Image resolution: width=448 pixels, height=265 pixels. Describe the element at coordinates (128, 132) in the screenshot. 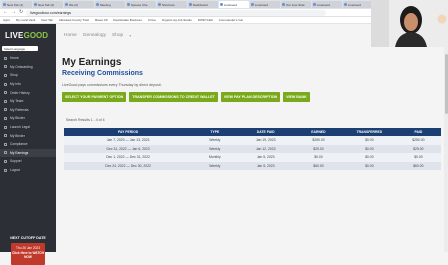

I see `col-pay-period: PAY PERIOD` at that location.